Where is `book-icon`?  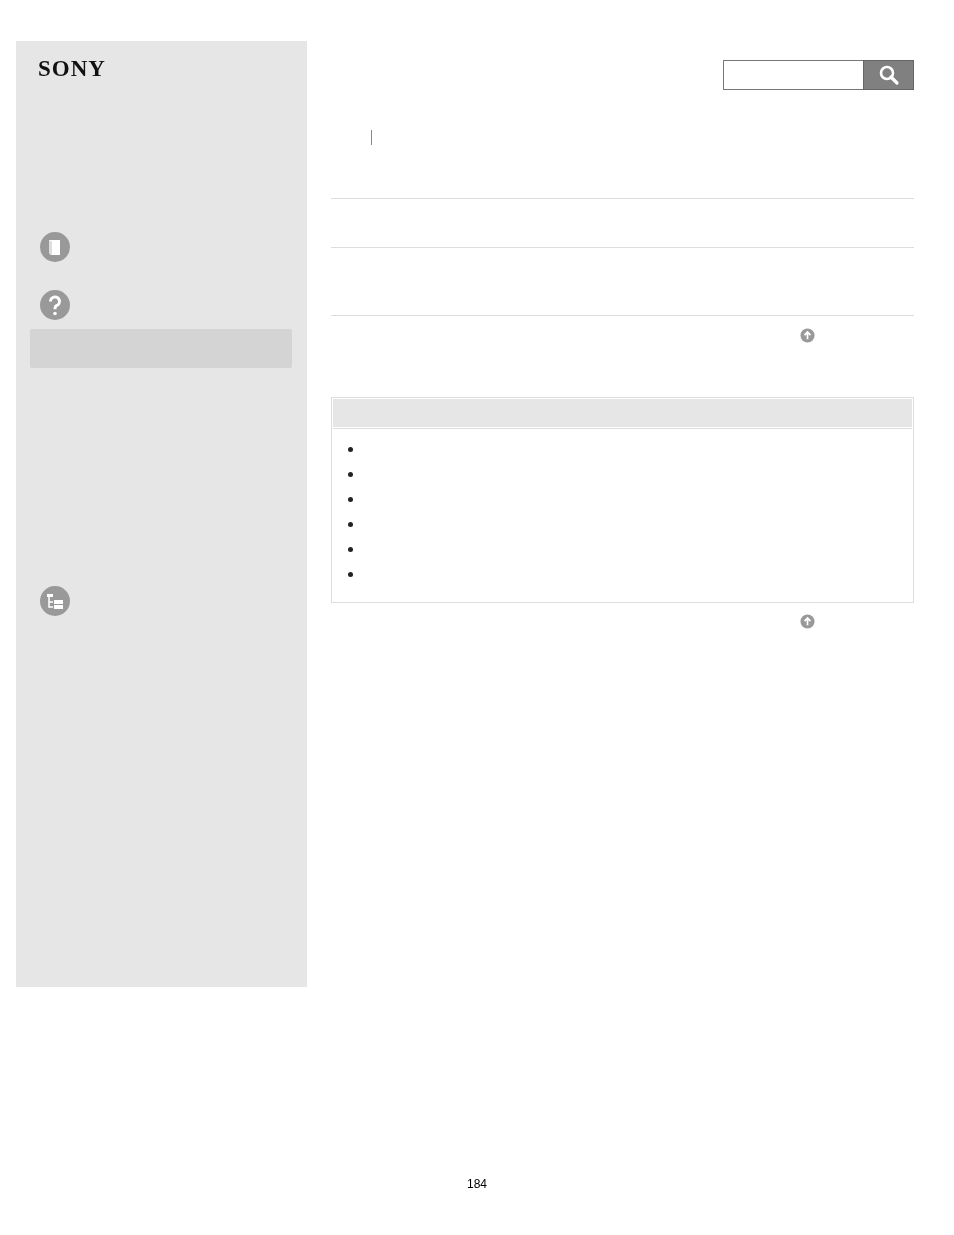 book-icon is located at coordinates (55, 247).